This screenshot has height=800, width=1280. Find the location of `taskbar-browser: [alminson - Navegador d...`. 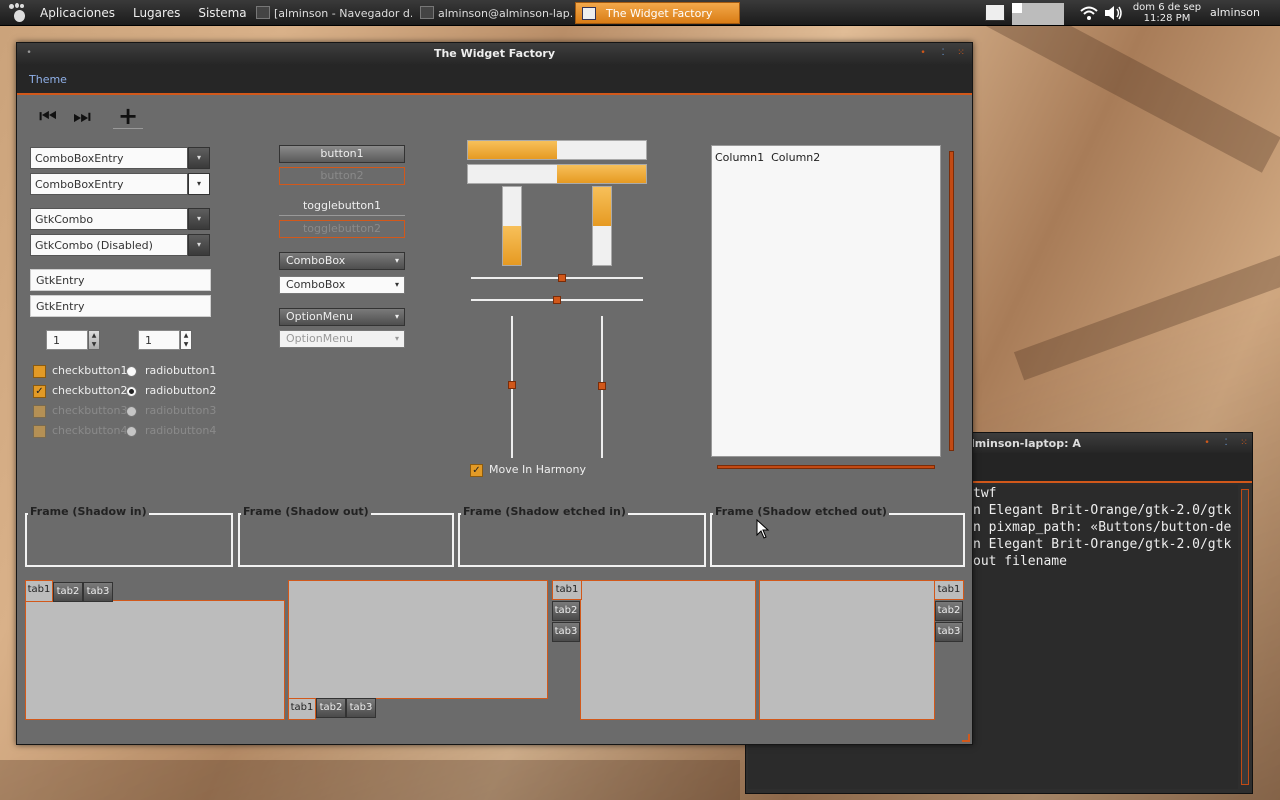

taskbar-browser: [alminson - Navegador d... is located at coordinates (332, 13).